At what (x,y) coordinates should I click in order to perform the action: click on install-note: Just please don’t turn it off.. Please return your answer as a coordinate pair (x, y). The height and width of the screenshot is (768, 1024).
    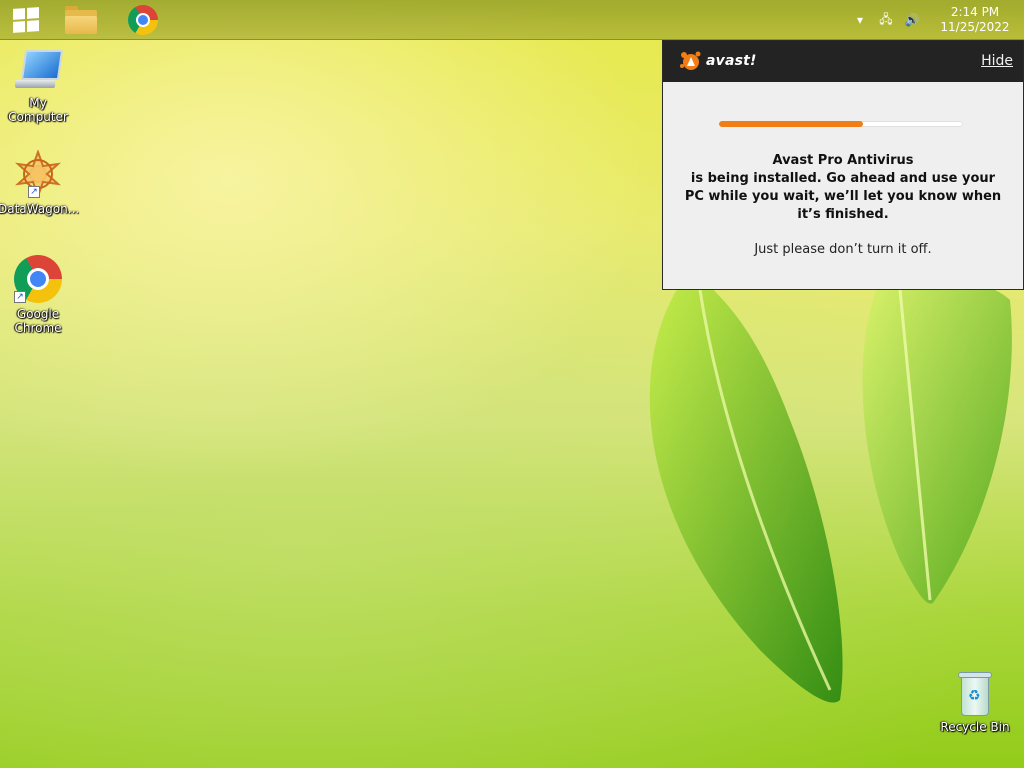
    Looking at the image, I should click on (843, 249).